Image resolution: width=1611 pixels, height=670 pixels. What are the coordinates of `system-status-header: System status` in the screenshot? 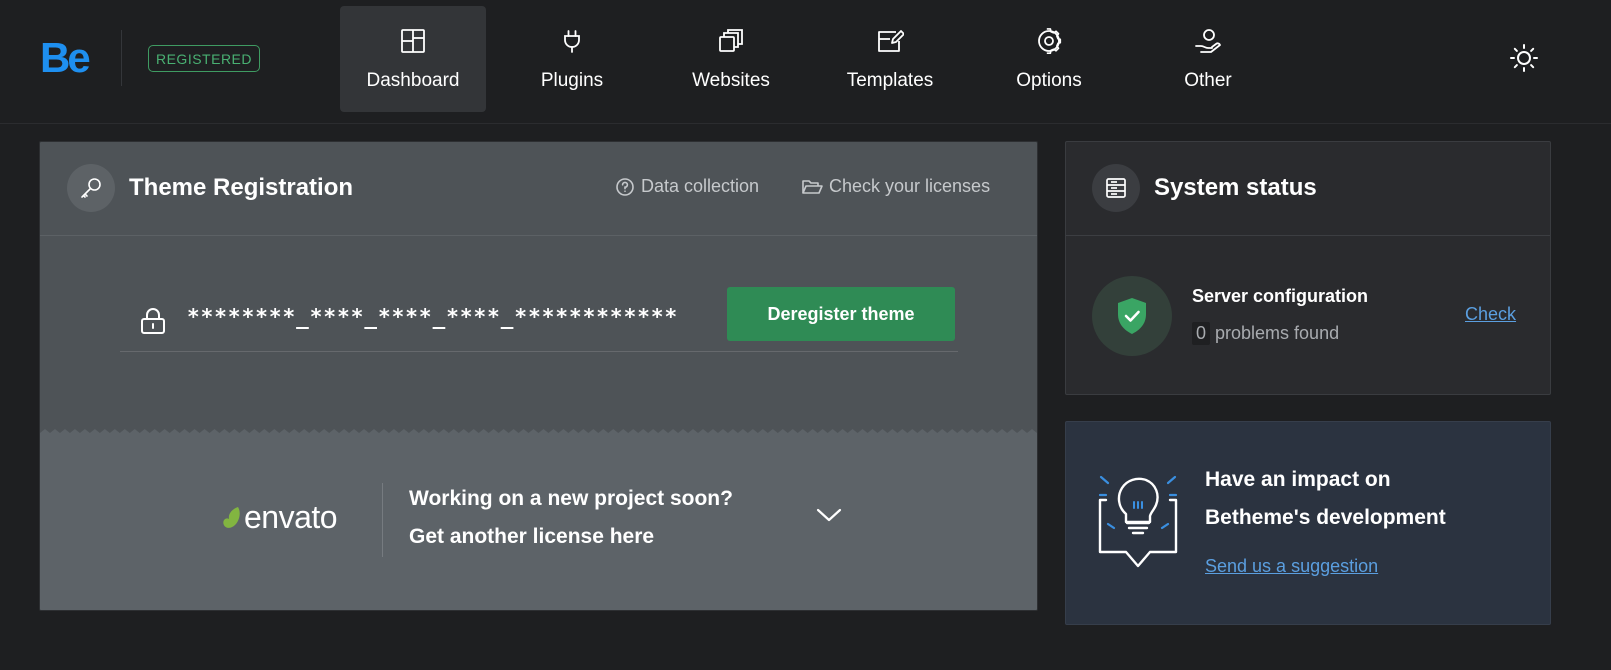 It's located at (1308, 189).